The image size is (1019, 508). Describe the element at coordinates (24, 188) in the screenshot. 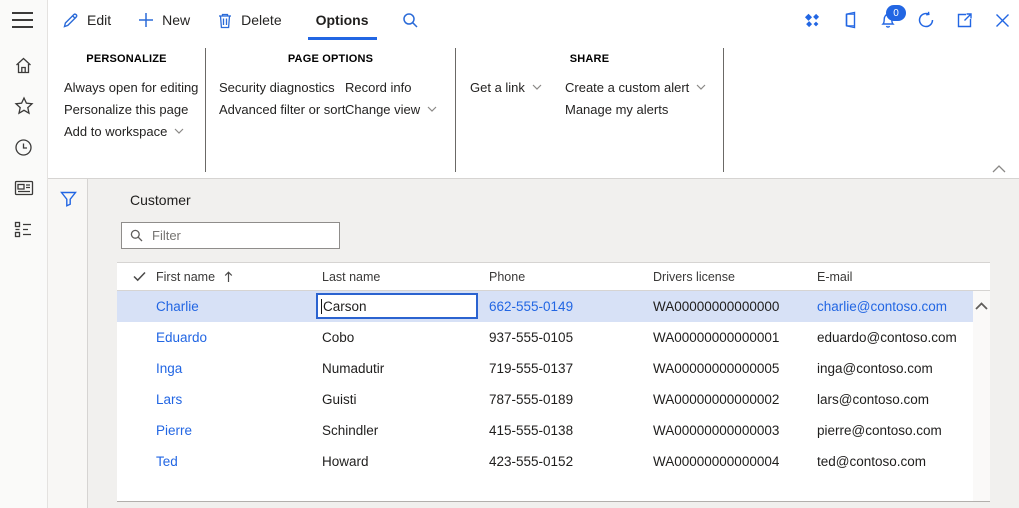

I see `workspaces-icon` at that location.